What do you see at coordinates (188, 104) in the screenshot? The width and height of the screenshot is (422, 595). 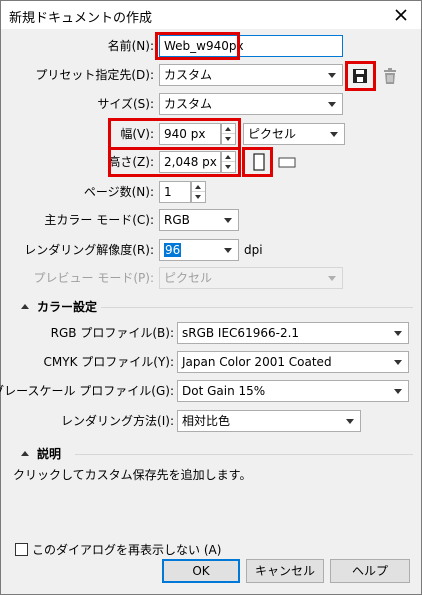 I see `size-value: カスタム` at bounding box center [188, 104].